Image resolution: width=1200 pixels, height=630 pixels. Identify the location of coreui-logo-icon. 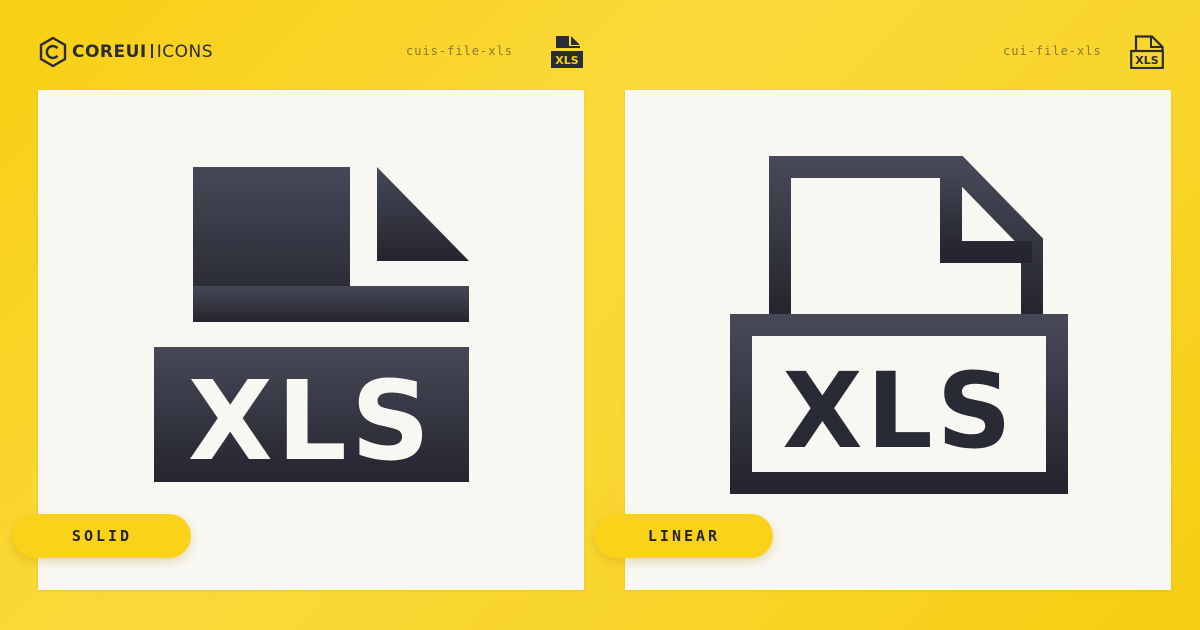
(53, 52).